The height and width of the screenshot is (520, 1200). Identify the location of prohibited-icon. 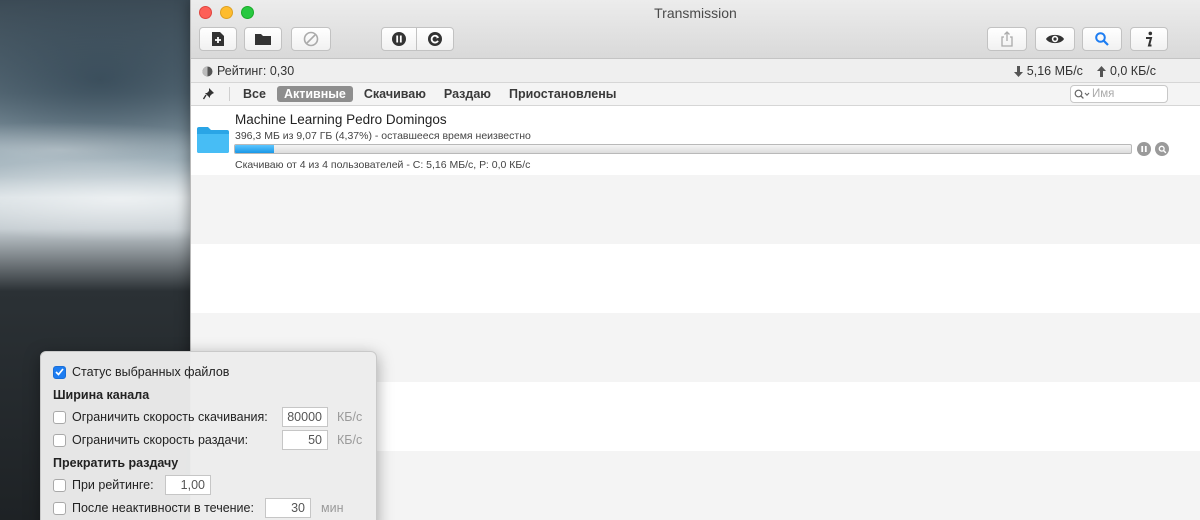
(311, 39).